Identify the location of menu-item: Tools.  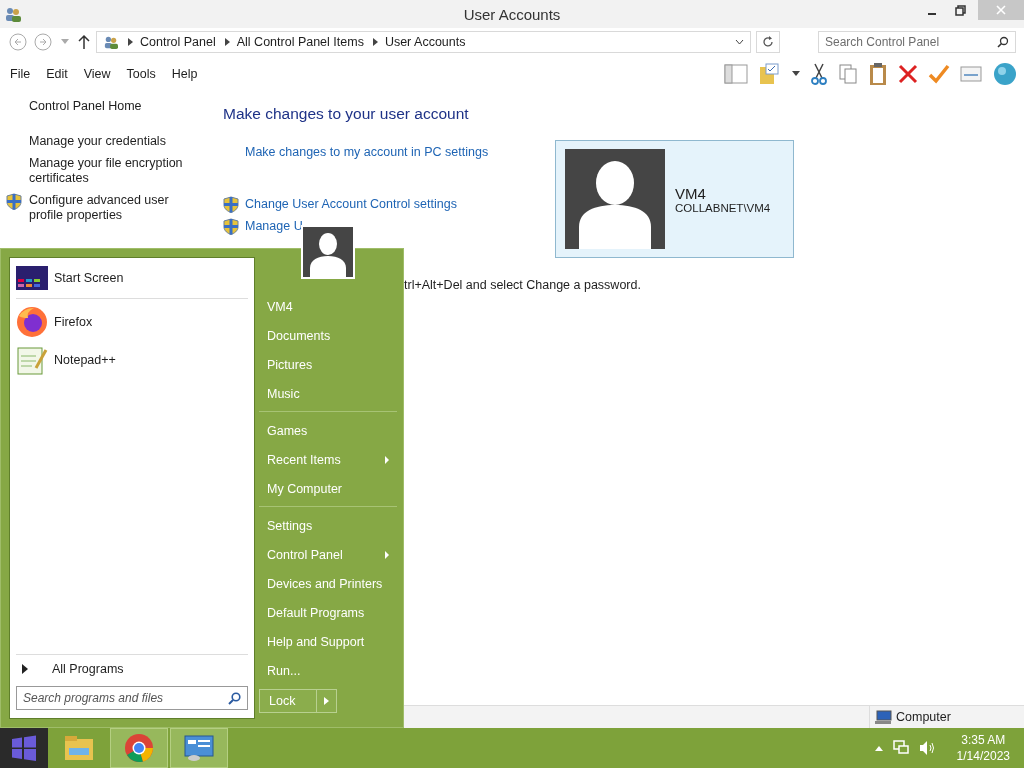
(141, 74).